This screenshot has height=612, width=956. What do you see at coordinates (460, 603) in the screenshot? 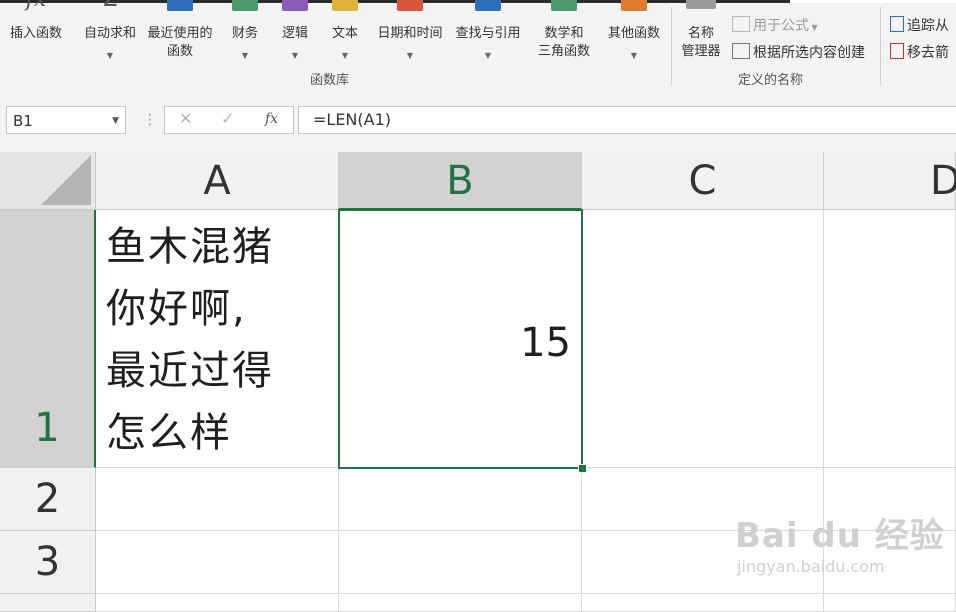
I see `cell-b4` at bounding box center [460, 603].